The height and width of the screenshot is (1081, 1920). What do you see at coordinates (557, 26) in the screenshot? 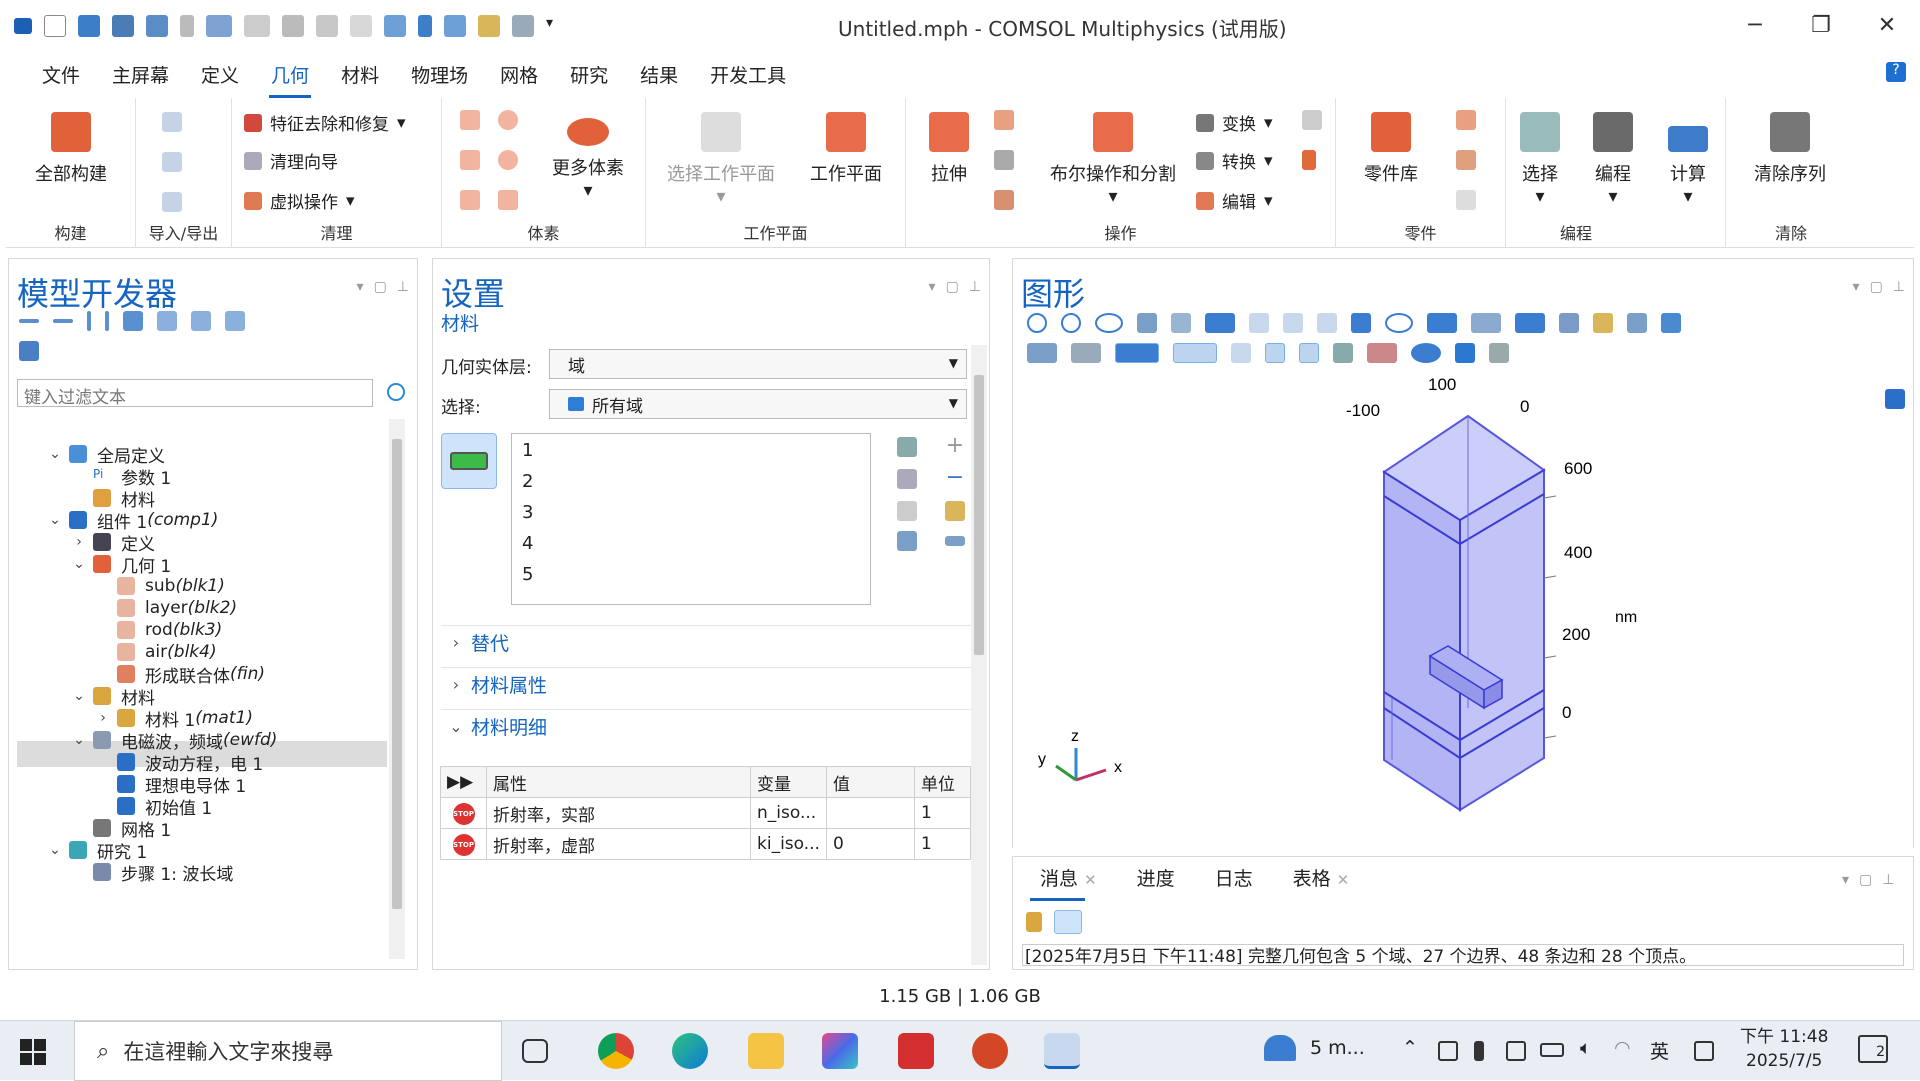
I see `customize-quick-access-icon: ▾` at bounding box center [557, 26].